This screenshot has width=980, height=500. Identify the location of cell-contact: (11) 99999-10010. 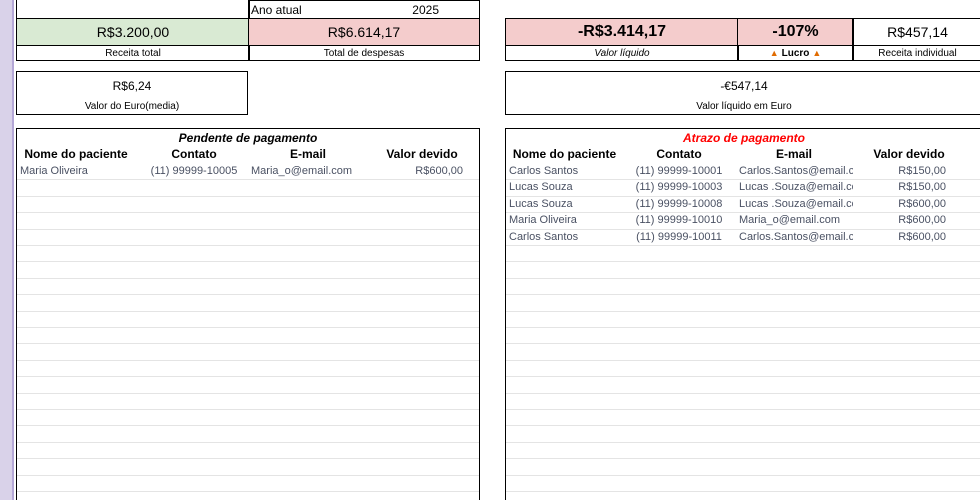
(679, 220).